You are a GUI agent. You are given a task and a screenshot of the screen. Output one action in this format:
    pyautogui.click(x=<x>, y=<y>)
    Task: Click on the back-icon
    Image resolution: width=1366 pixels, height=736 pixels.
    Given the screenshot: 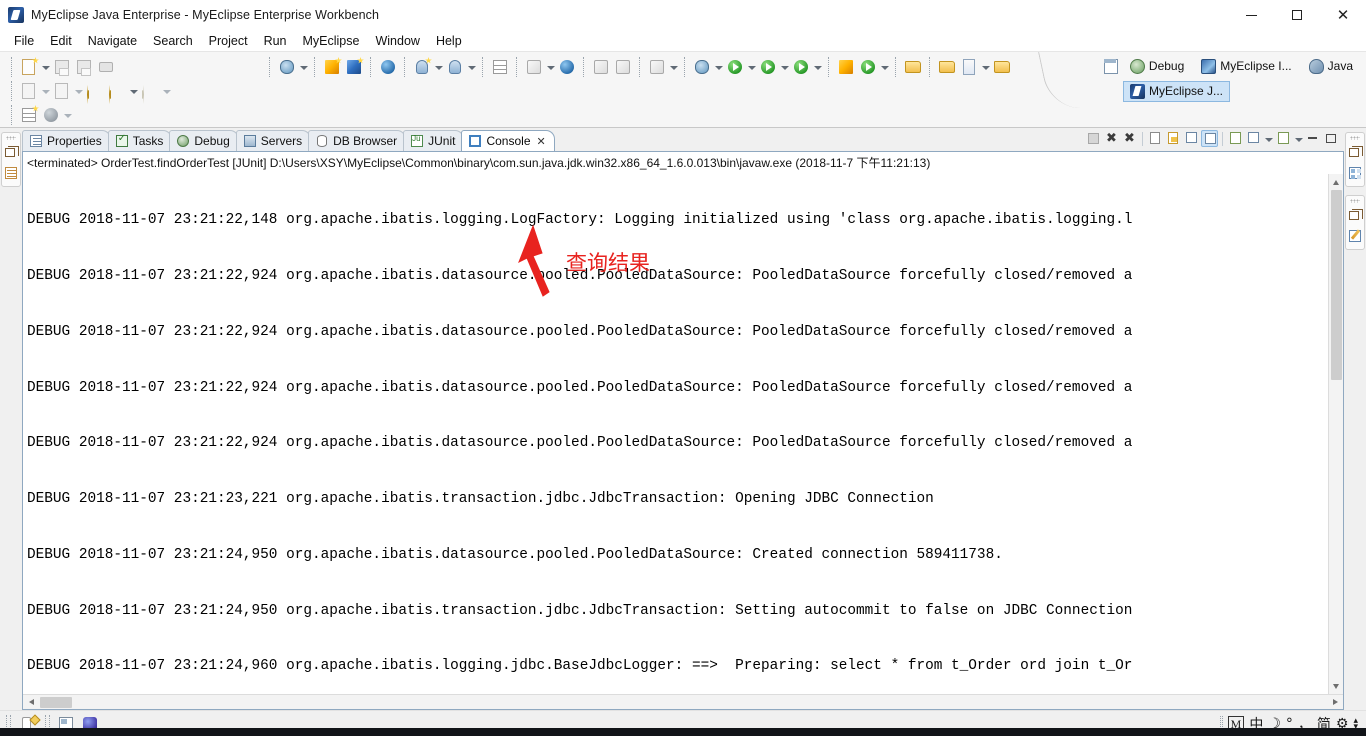 What is the action you would take?
    pyautogui.click(x=95, y=92)
    